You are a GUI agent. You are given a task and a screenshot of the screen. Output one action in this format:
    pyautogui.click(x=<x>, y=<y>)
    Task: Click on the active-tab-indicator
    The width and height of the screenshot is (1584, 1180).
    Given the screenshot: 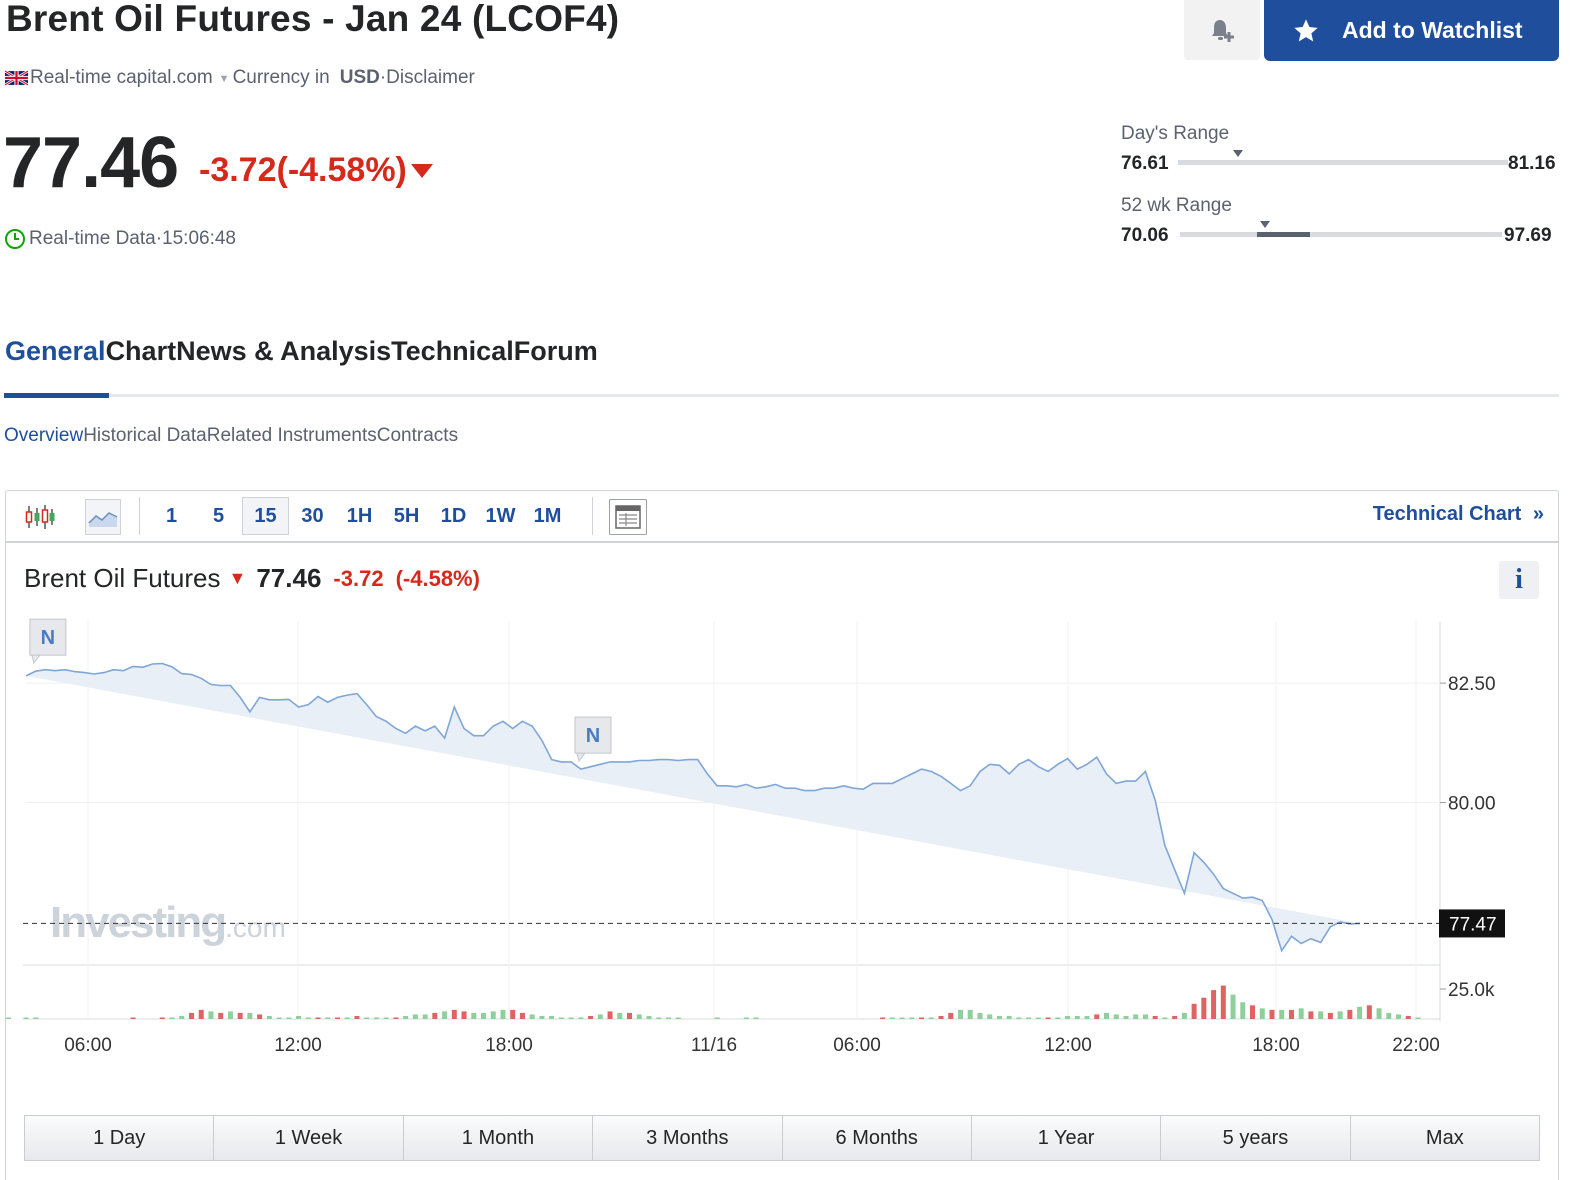 What is the action you would take?
    pyautogui.click(x=56, y=395)
    